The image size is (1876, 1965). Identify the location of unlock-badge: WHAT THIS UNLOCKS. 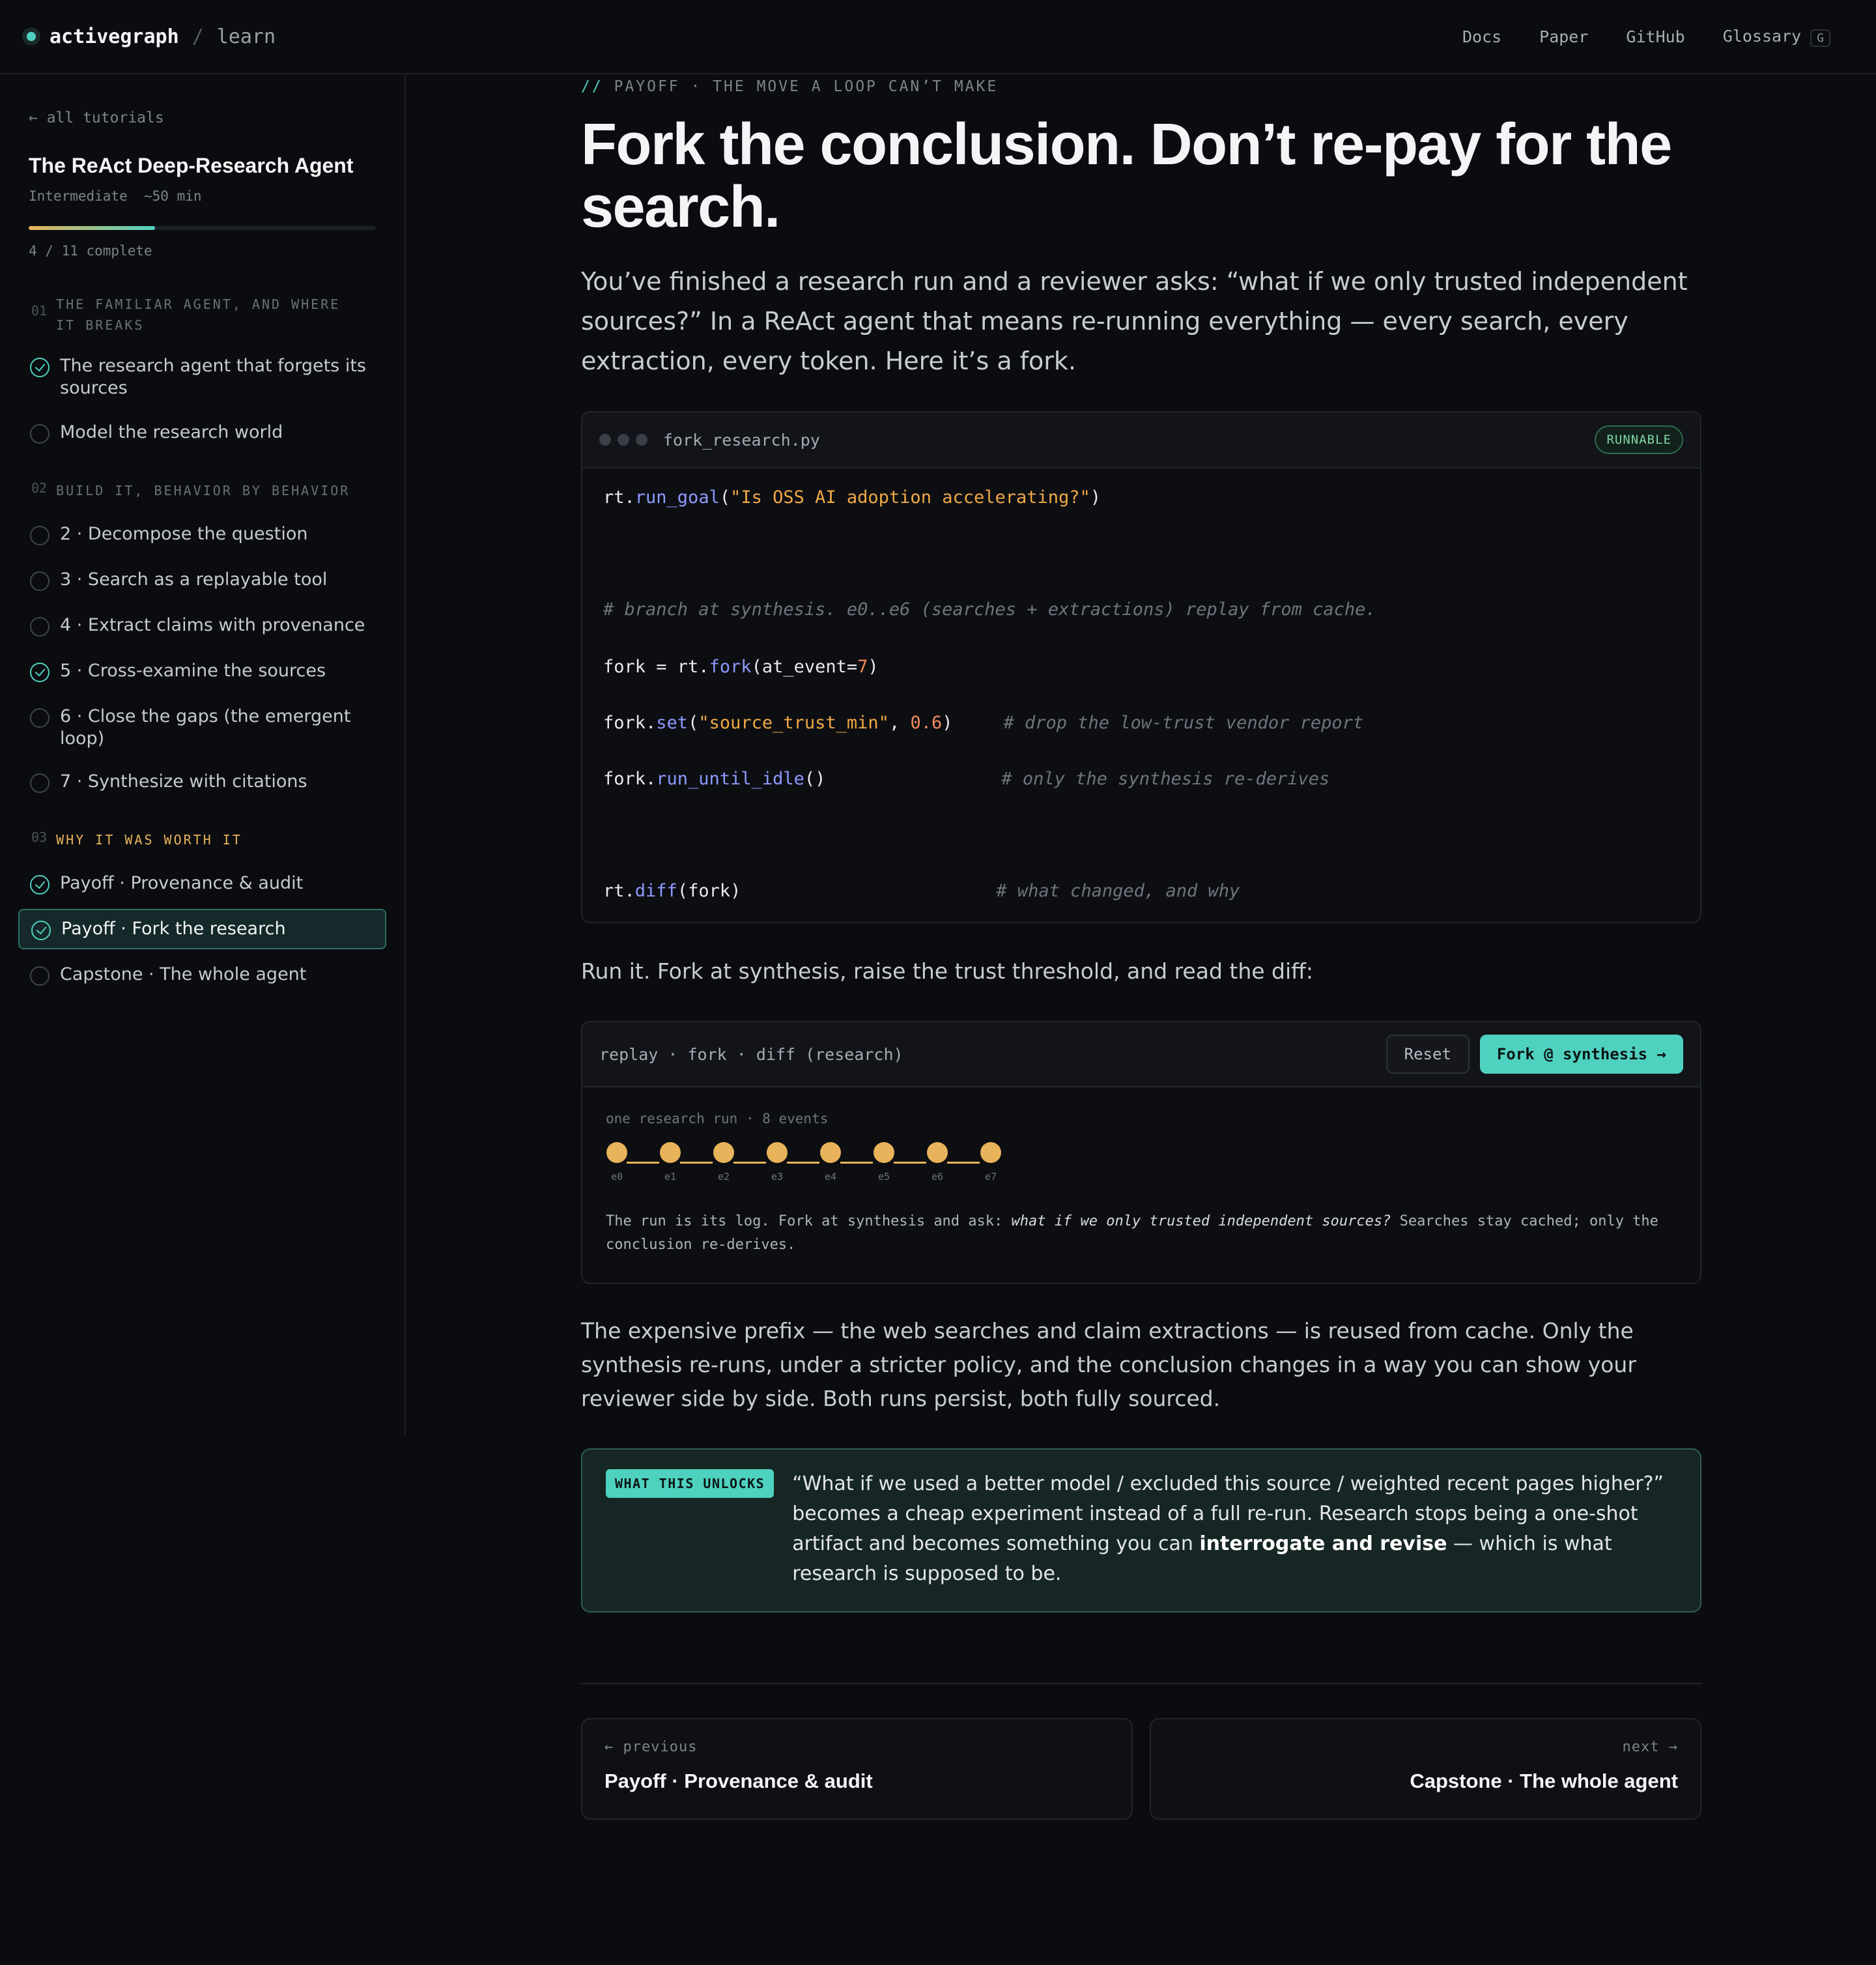
(691, 1484).